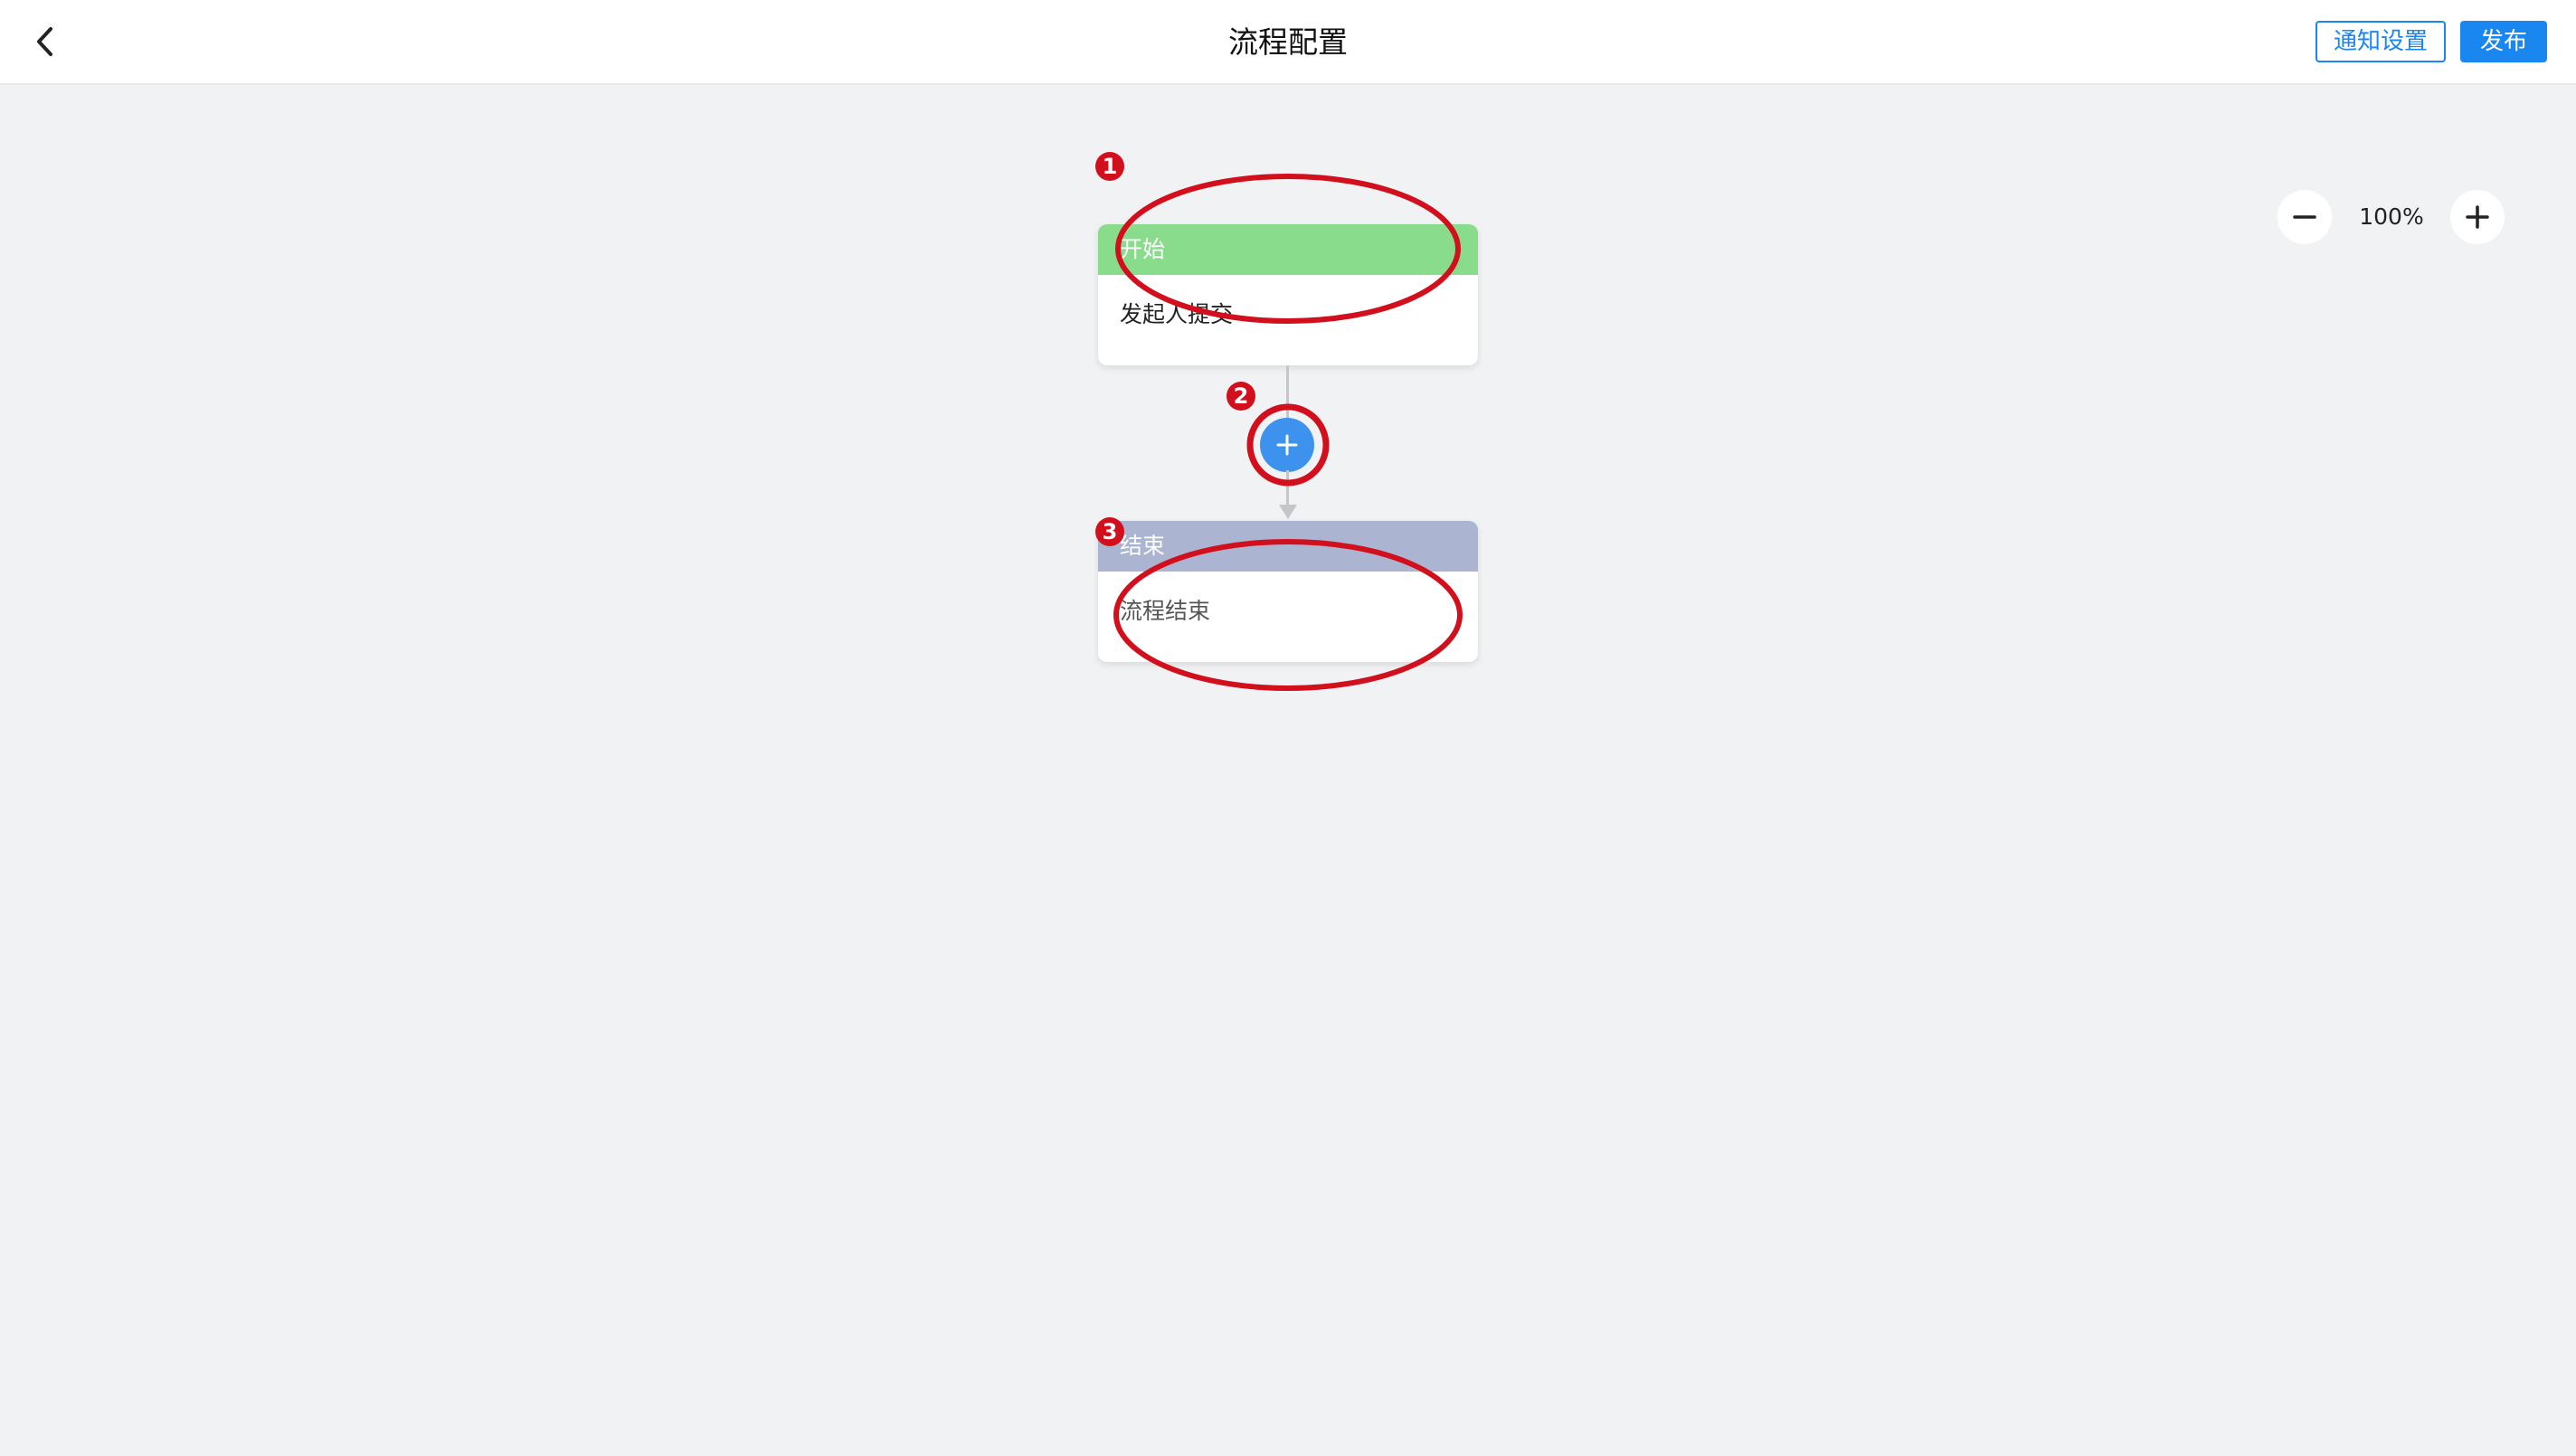 The image size is (2576, 1456). I want to click on zoom-out-button, so click(2305, 217).